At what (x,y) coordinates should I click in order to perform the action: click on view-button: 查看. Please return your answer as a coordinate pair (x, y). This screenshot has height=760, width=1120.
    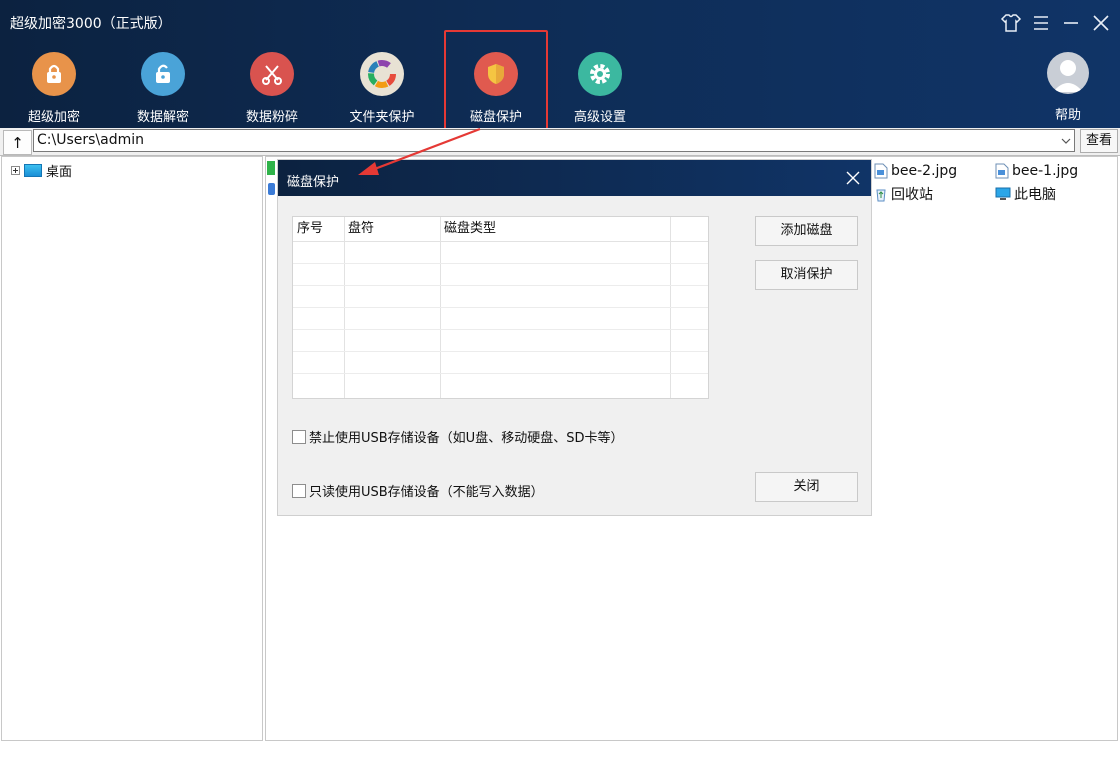
    Looking at the image, I should click on (1099, 141).